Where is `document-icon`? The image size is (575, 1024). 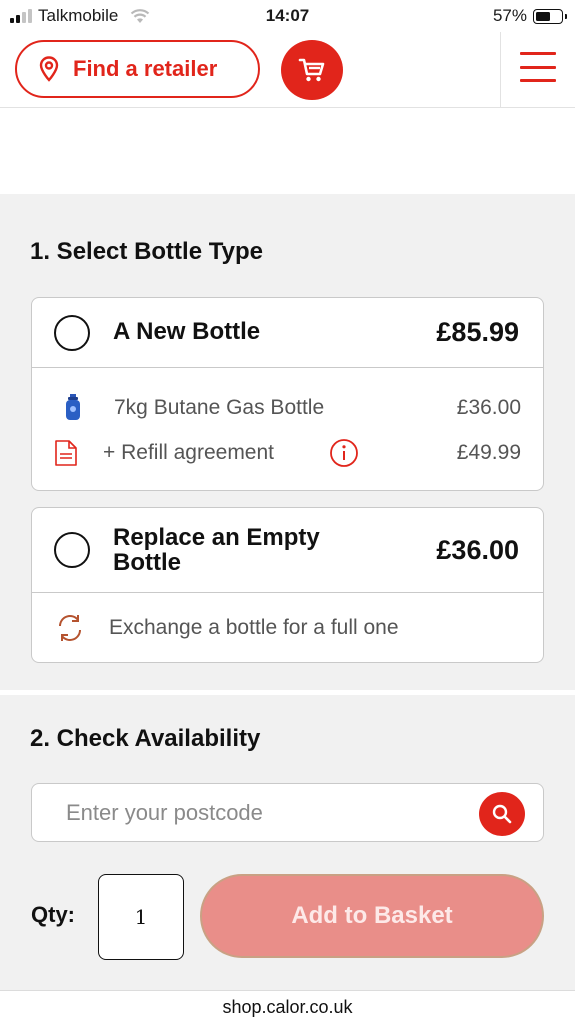 document-icon is located at coordinates (66, 453).